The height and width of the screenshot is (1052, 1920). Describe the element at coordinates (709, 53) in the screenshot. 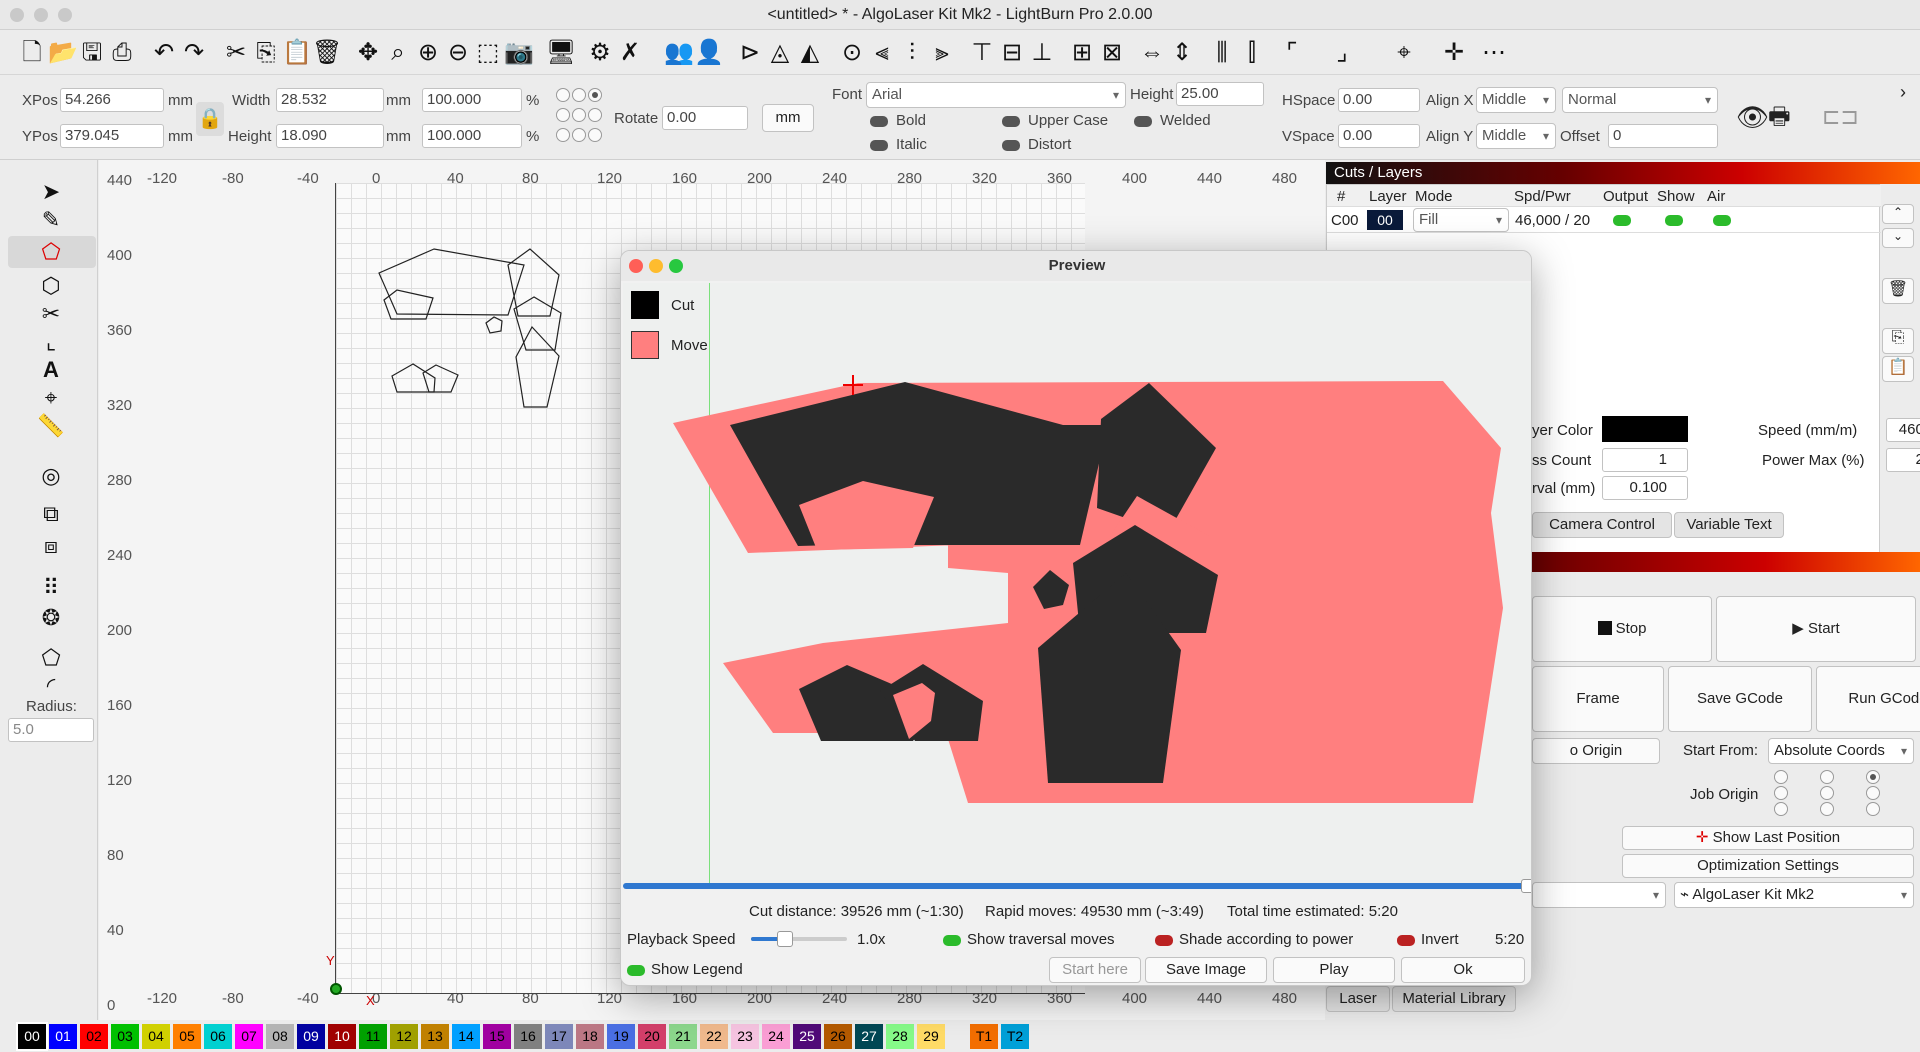

I see `user-icon: 👤` at that location.